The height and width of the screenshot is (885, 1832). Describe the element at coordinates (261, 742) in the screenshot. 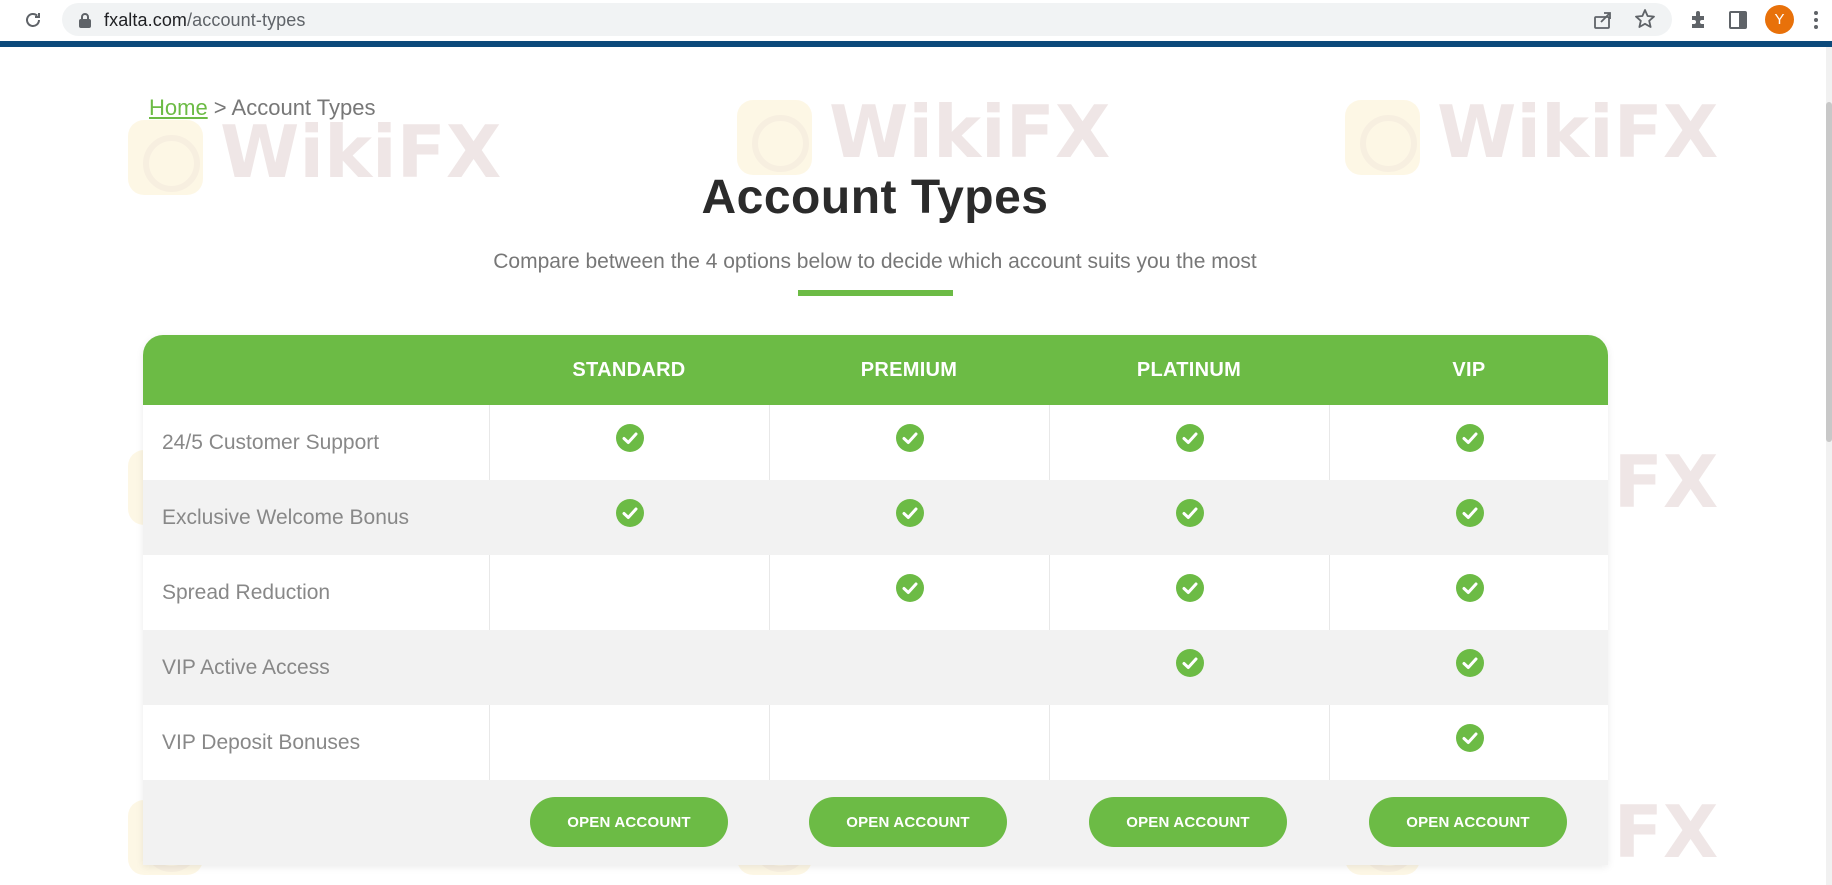

I see `feature-label: VIP Deposit Bonuses` at that location.